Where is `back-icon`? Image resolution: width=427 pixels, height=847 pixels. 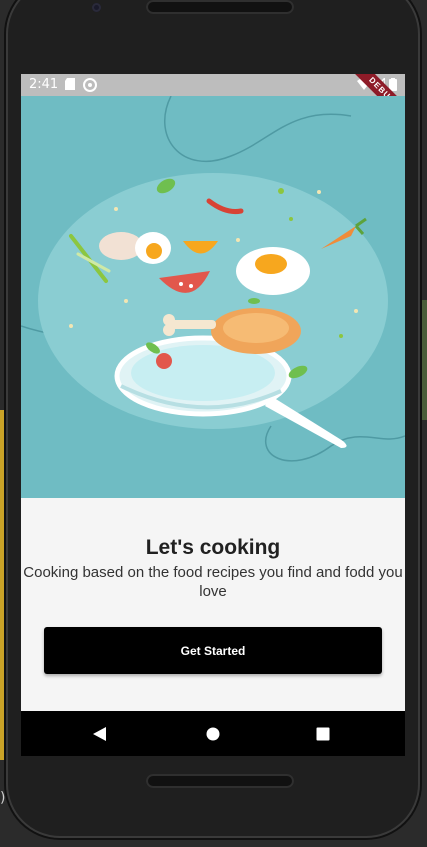 back-icon is located at coordinates (99, 733).